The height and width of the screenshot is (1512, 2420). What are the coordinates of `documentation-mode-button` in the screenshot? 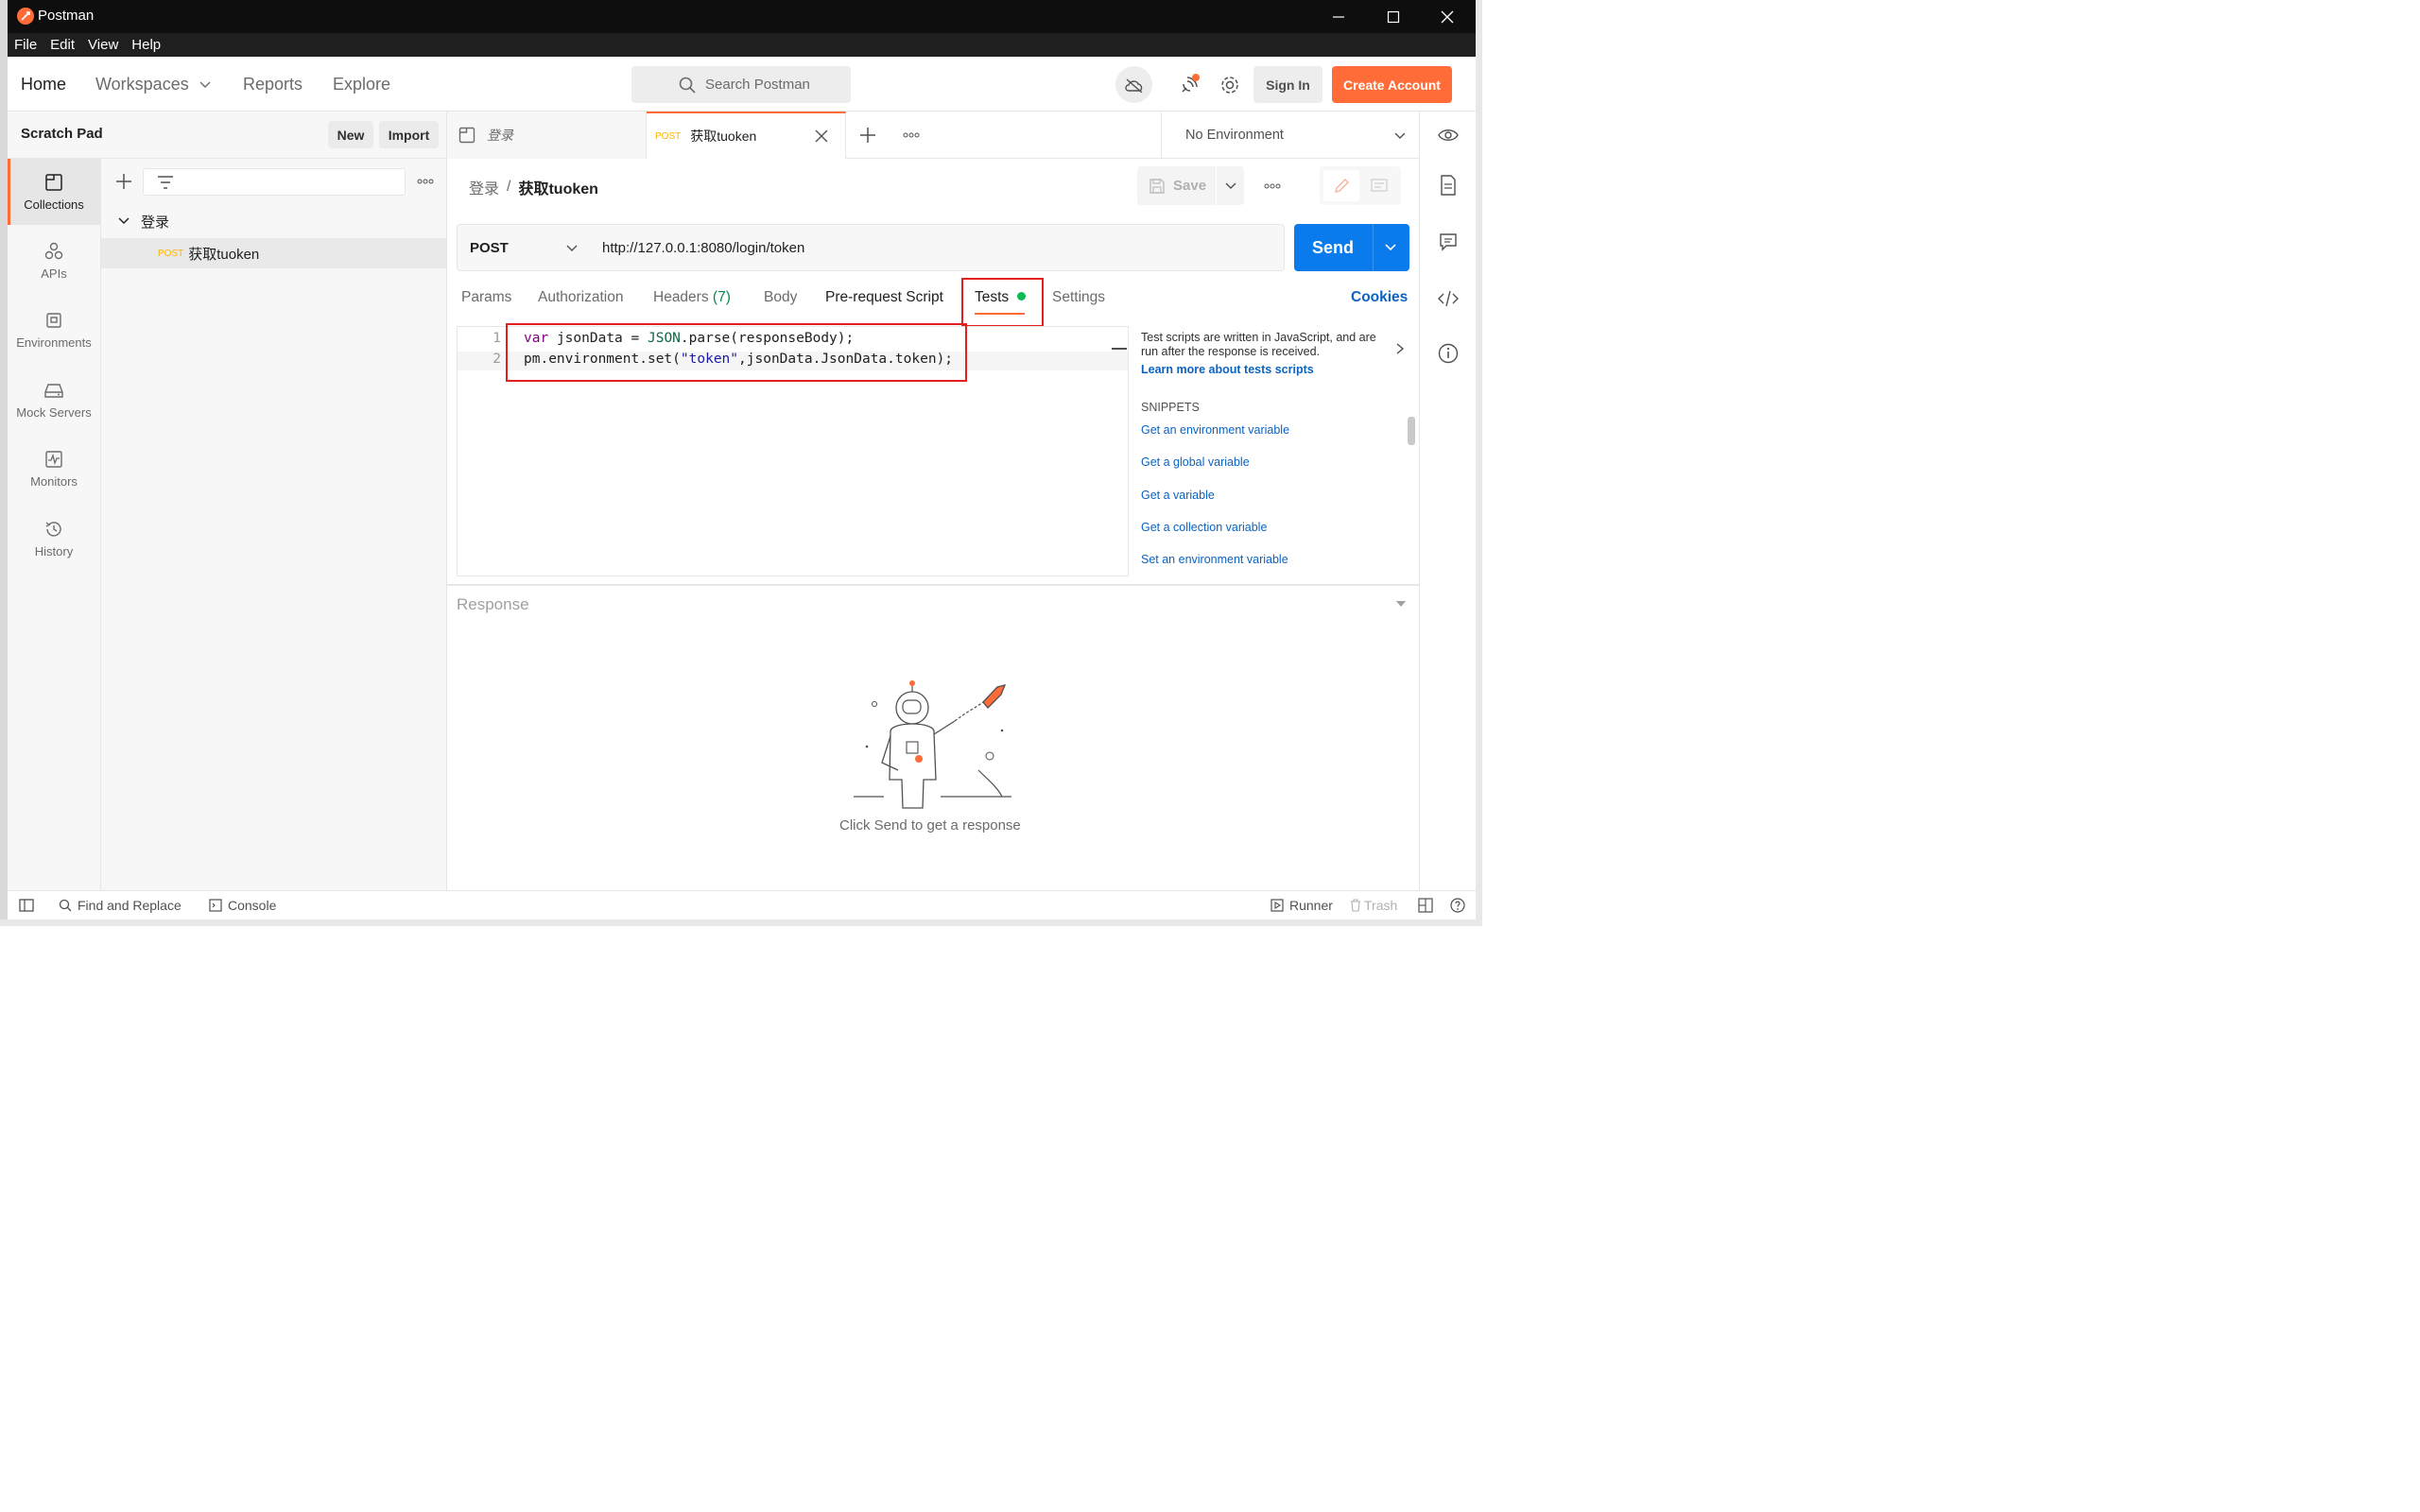 It's located at (1379, 185).